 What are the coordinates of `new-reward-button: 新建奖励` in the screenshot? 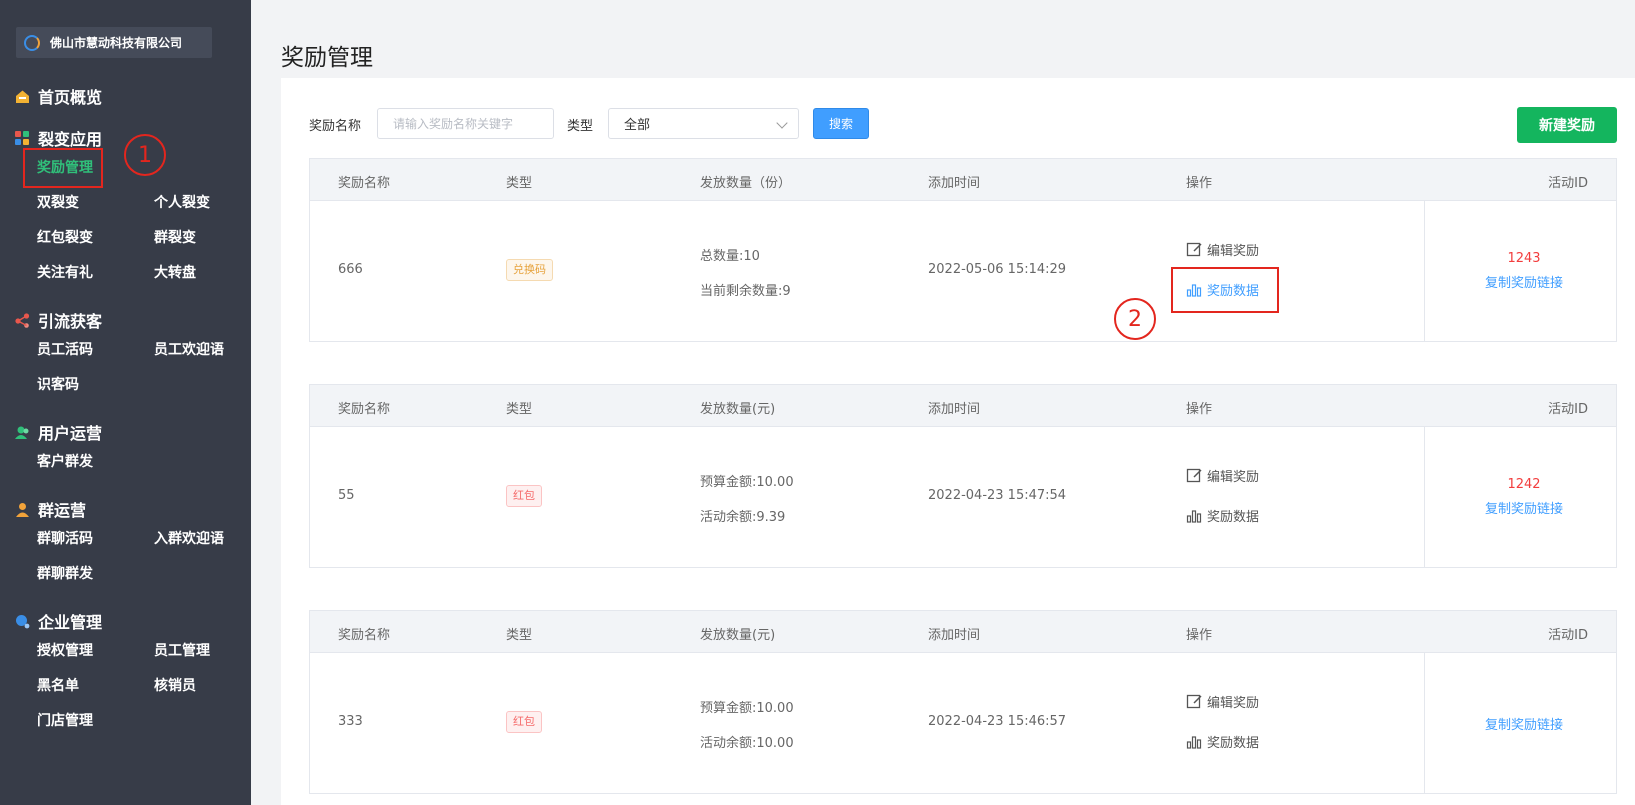 It's located at (1567, 125).